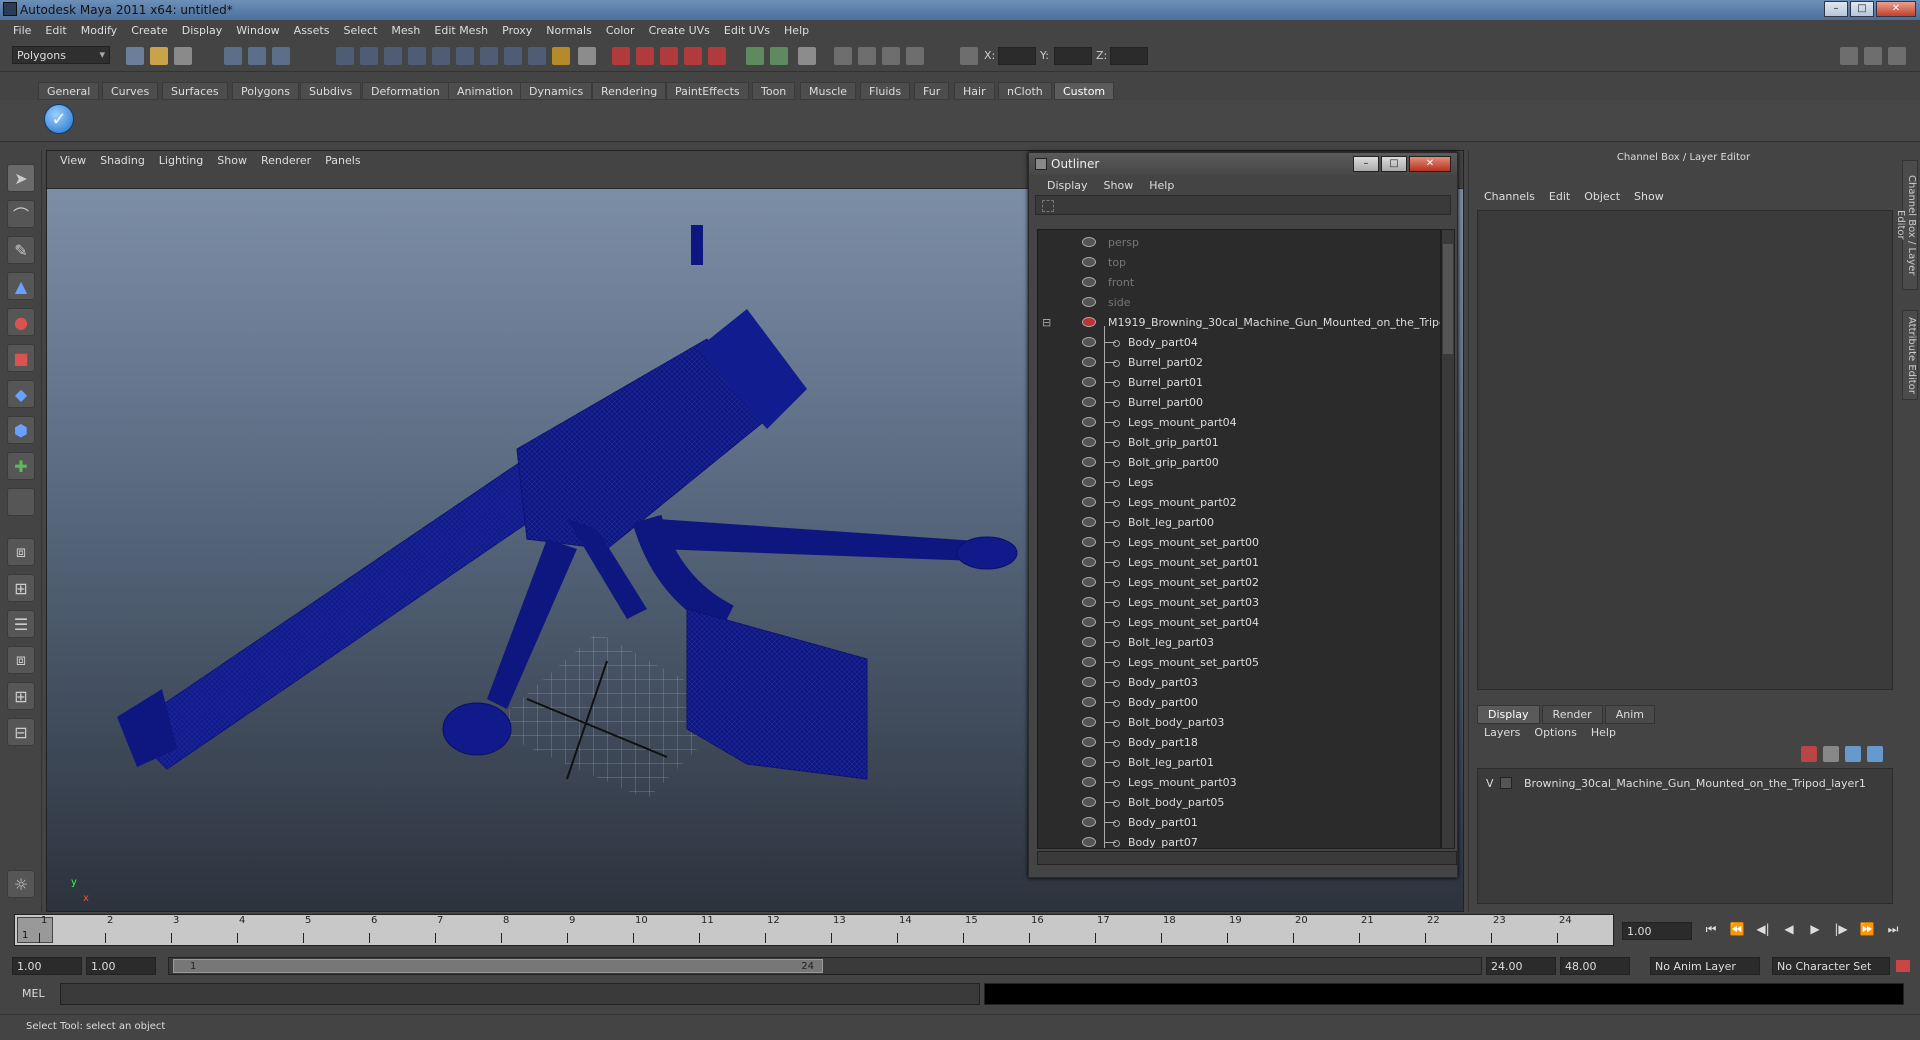 This screenshot has height=1040, width=1920. What do you see at coordinates (202, 30) in the screenshot?
I see `menu-display: Display` at bounding box center [202, 30].